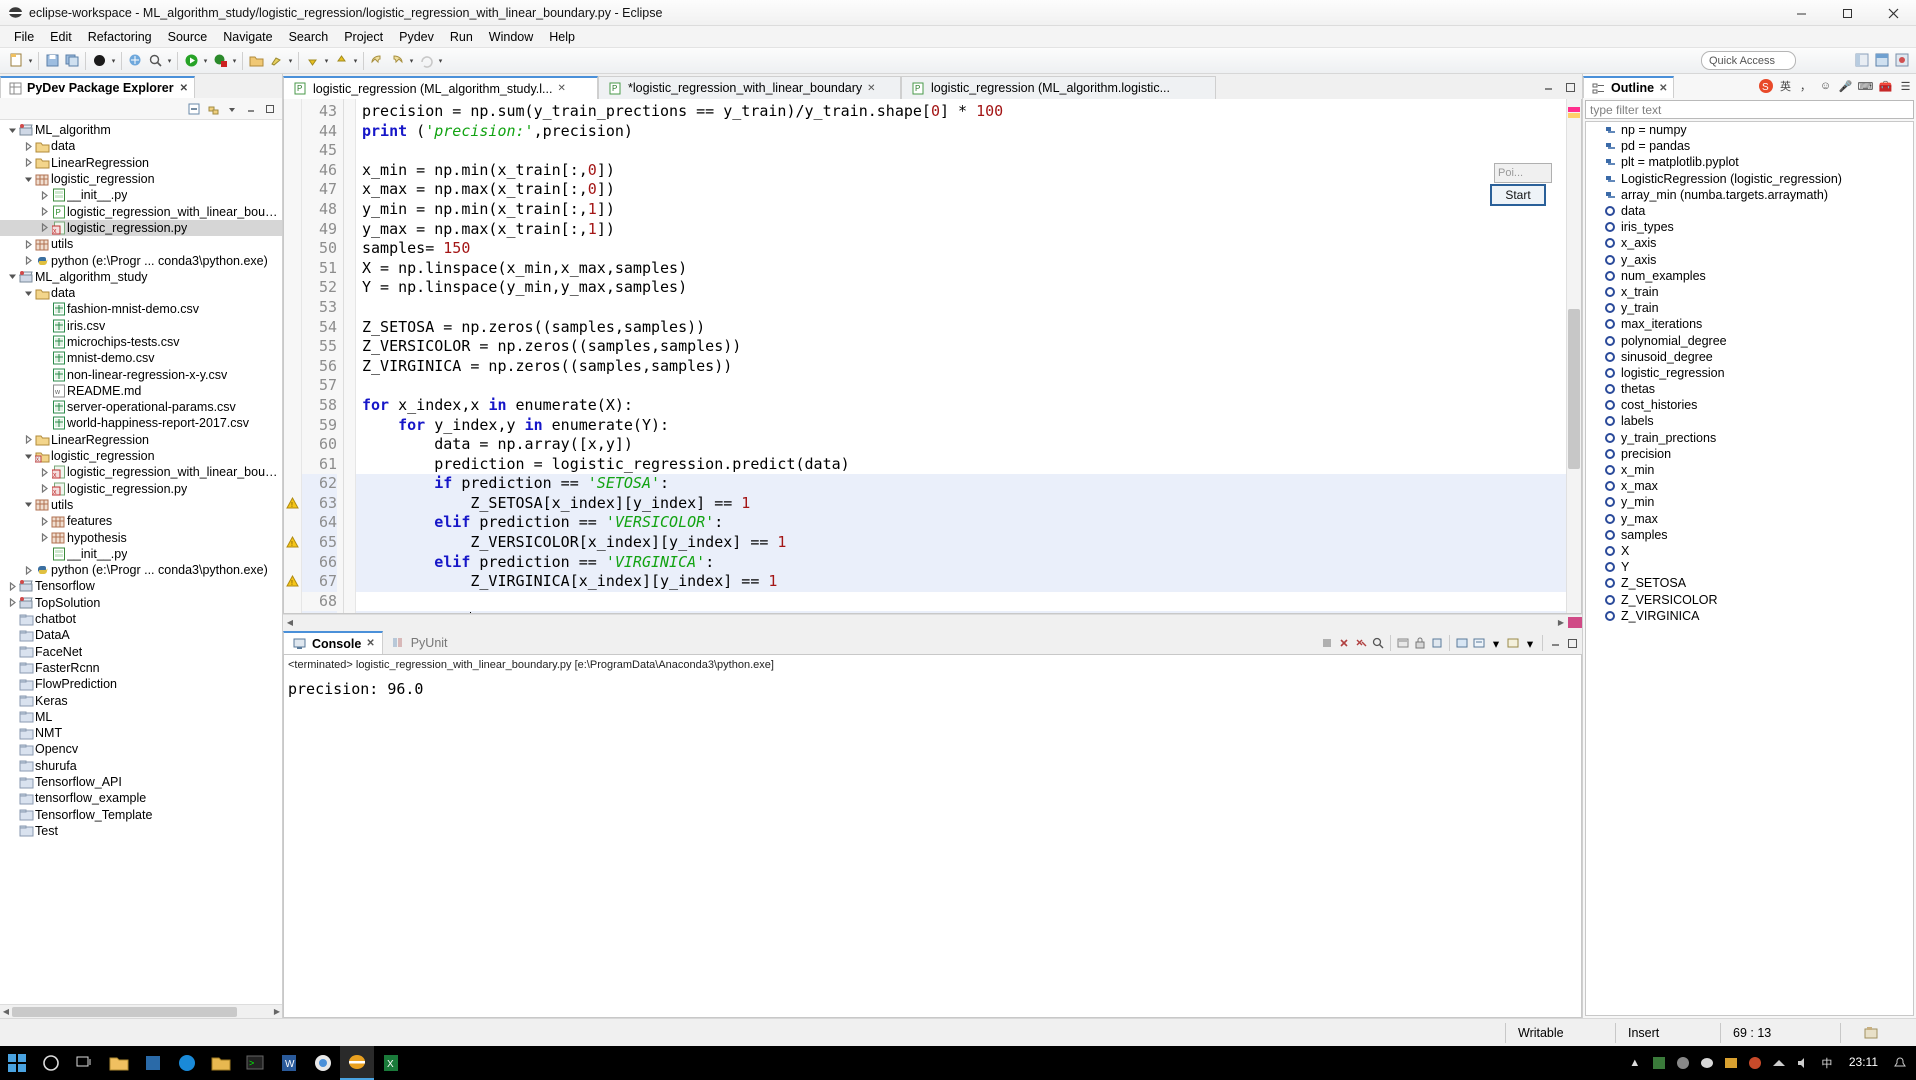 The height and width of the screenshot is (1080, 1916). Describe the element at coordinates (52, 61) in the screenshot. I see `save-icon` at that location.